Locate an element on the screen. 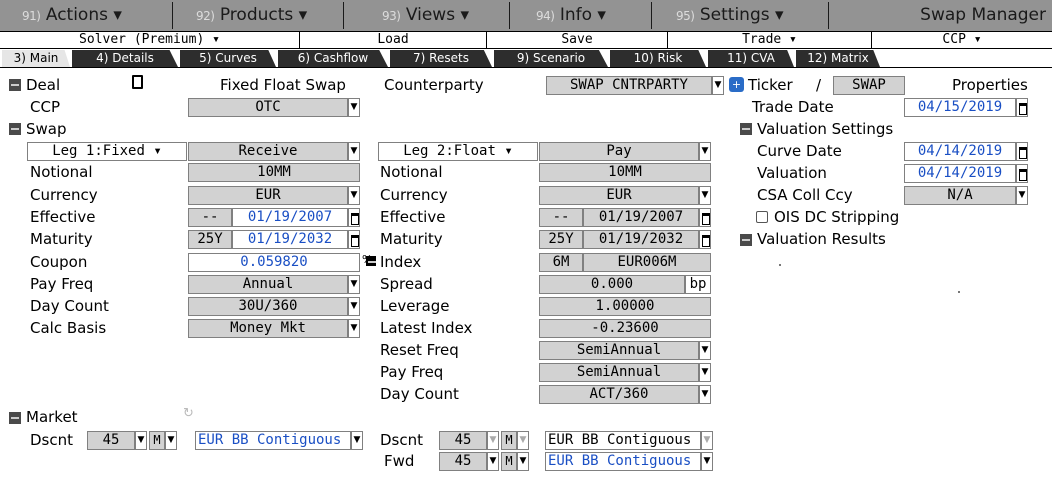 Image resolution: width=1052 pixels, height=480 pixels. leg2-effective-field: 01/19/2007 is located at coordinates (641, 217).